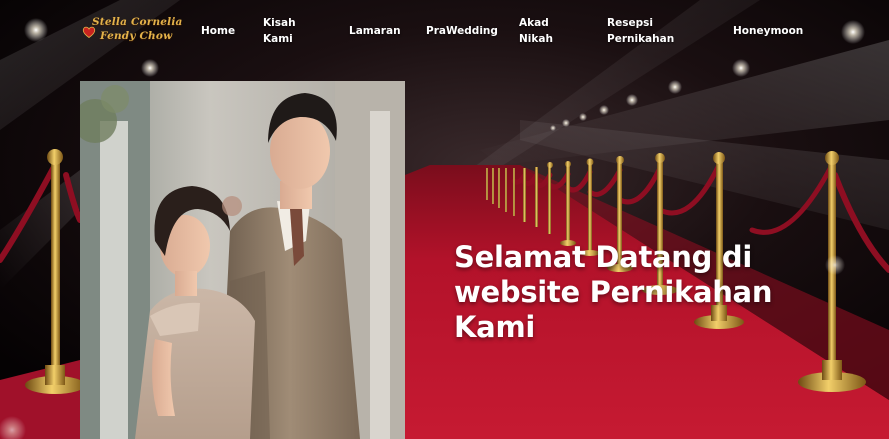 This screenshot has height=439, width=889. Describe the element at coordinates (137, 22) in the screenshot. I see `brand-name-line1: Stella Cornelia` at that location.